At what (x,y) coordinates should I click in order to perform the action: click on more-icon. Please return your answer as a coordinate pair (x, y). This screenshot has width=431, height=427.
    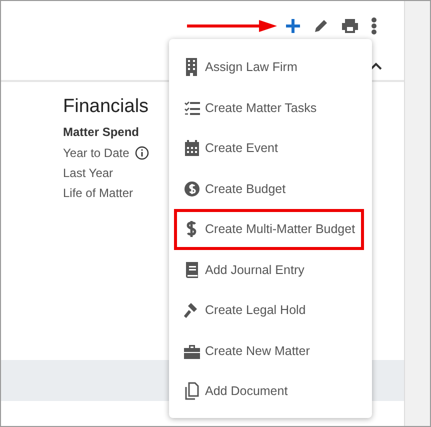
    Looking at the image, I should click on (374, 26).